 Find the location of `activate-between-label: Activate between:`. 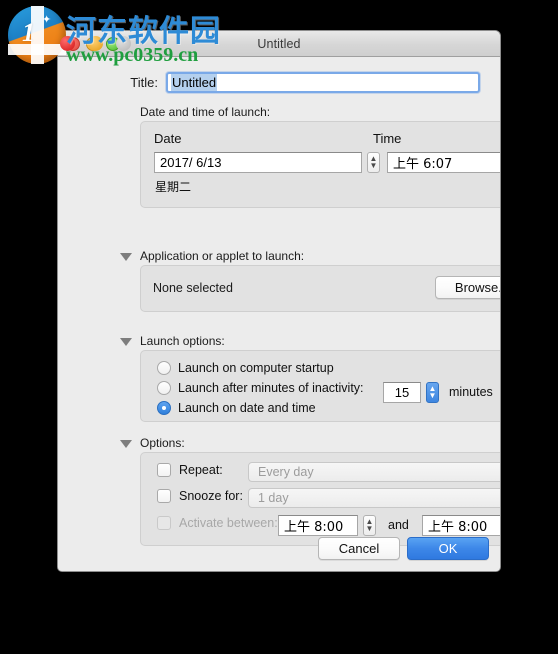

activate-between-label: Activate between: is located at coordinates (228, 523).